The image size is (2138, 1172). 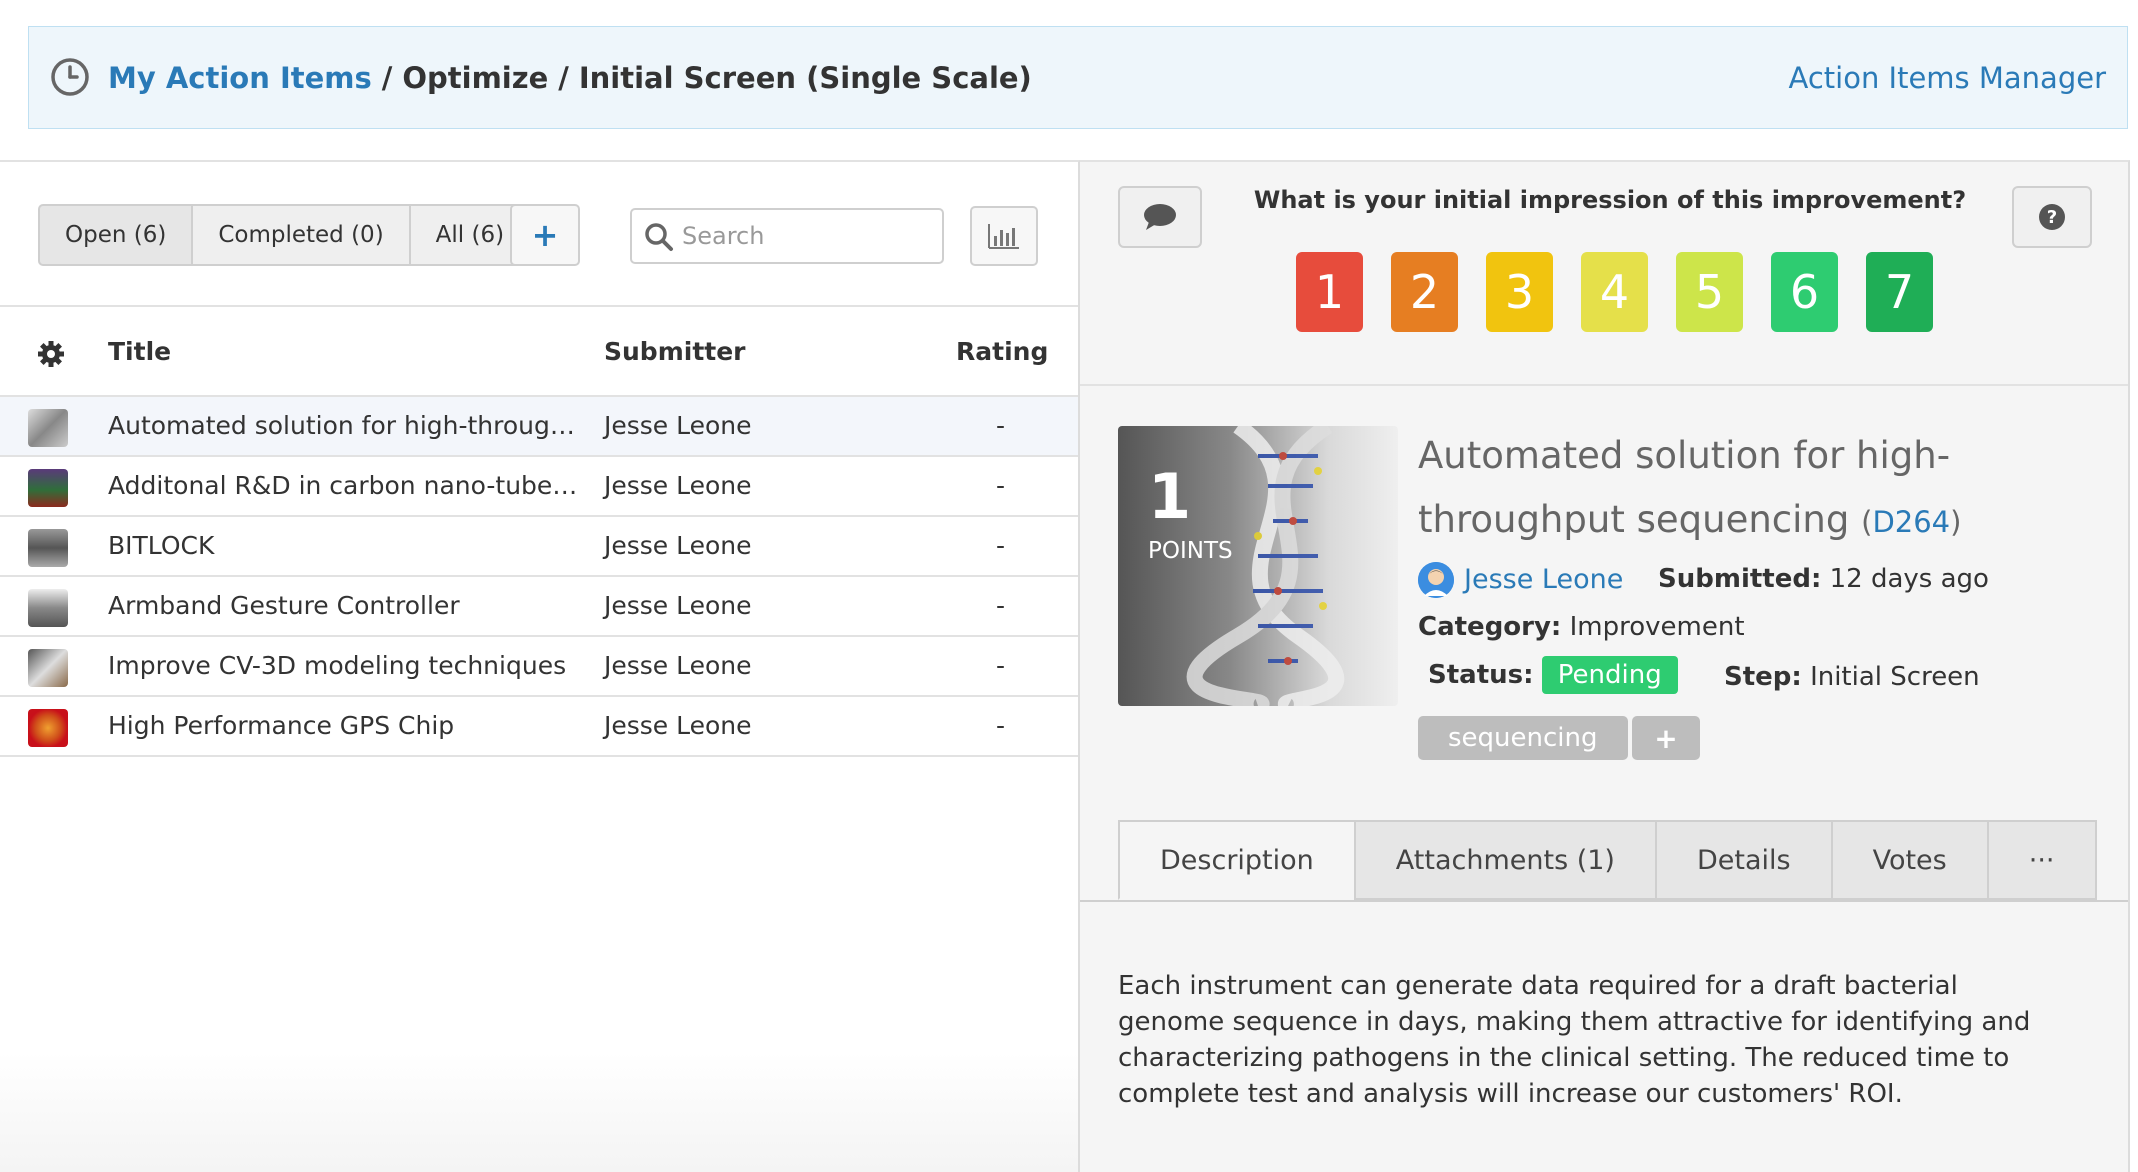 I want to click on chart-button, so click(x=1004, y=236).